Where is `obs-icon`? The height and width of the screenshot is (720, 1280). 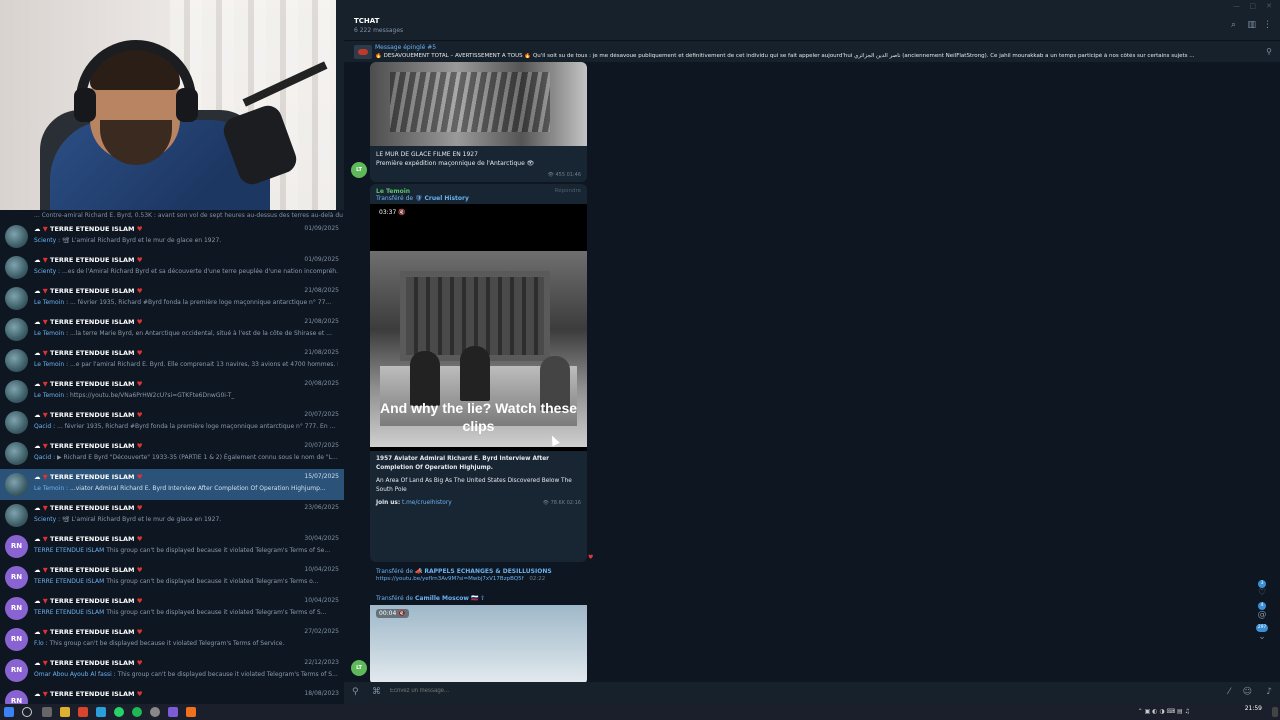 obs-icon is located at coordinates (191, 712).